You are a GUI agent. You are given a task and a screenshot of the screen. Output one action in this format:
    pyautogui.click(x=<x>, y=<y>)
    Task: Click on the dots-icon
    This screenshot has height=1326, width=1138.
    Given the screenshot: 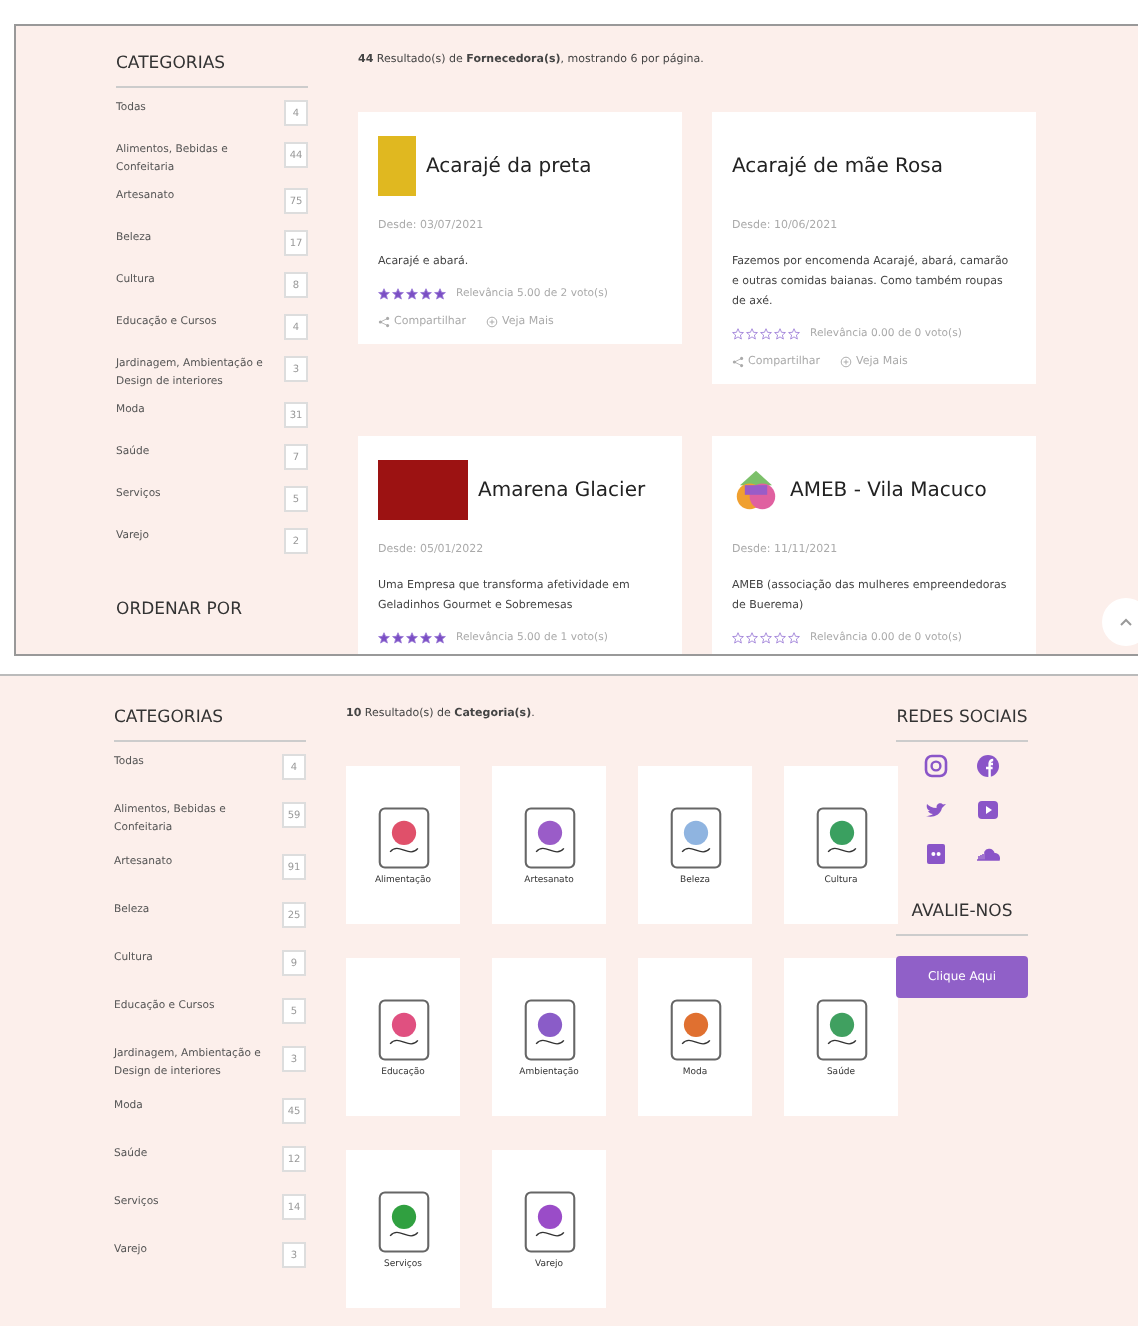 What is the action you would take?
    pyautogui.click(x=936, y=854)
    